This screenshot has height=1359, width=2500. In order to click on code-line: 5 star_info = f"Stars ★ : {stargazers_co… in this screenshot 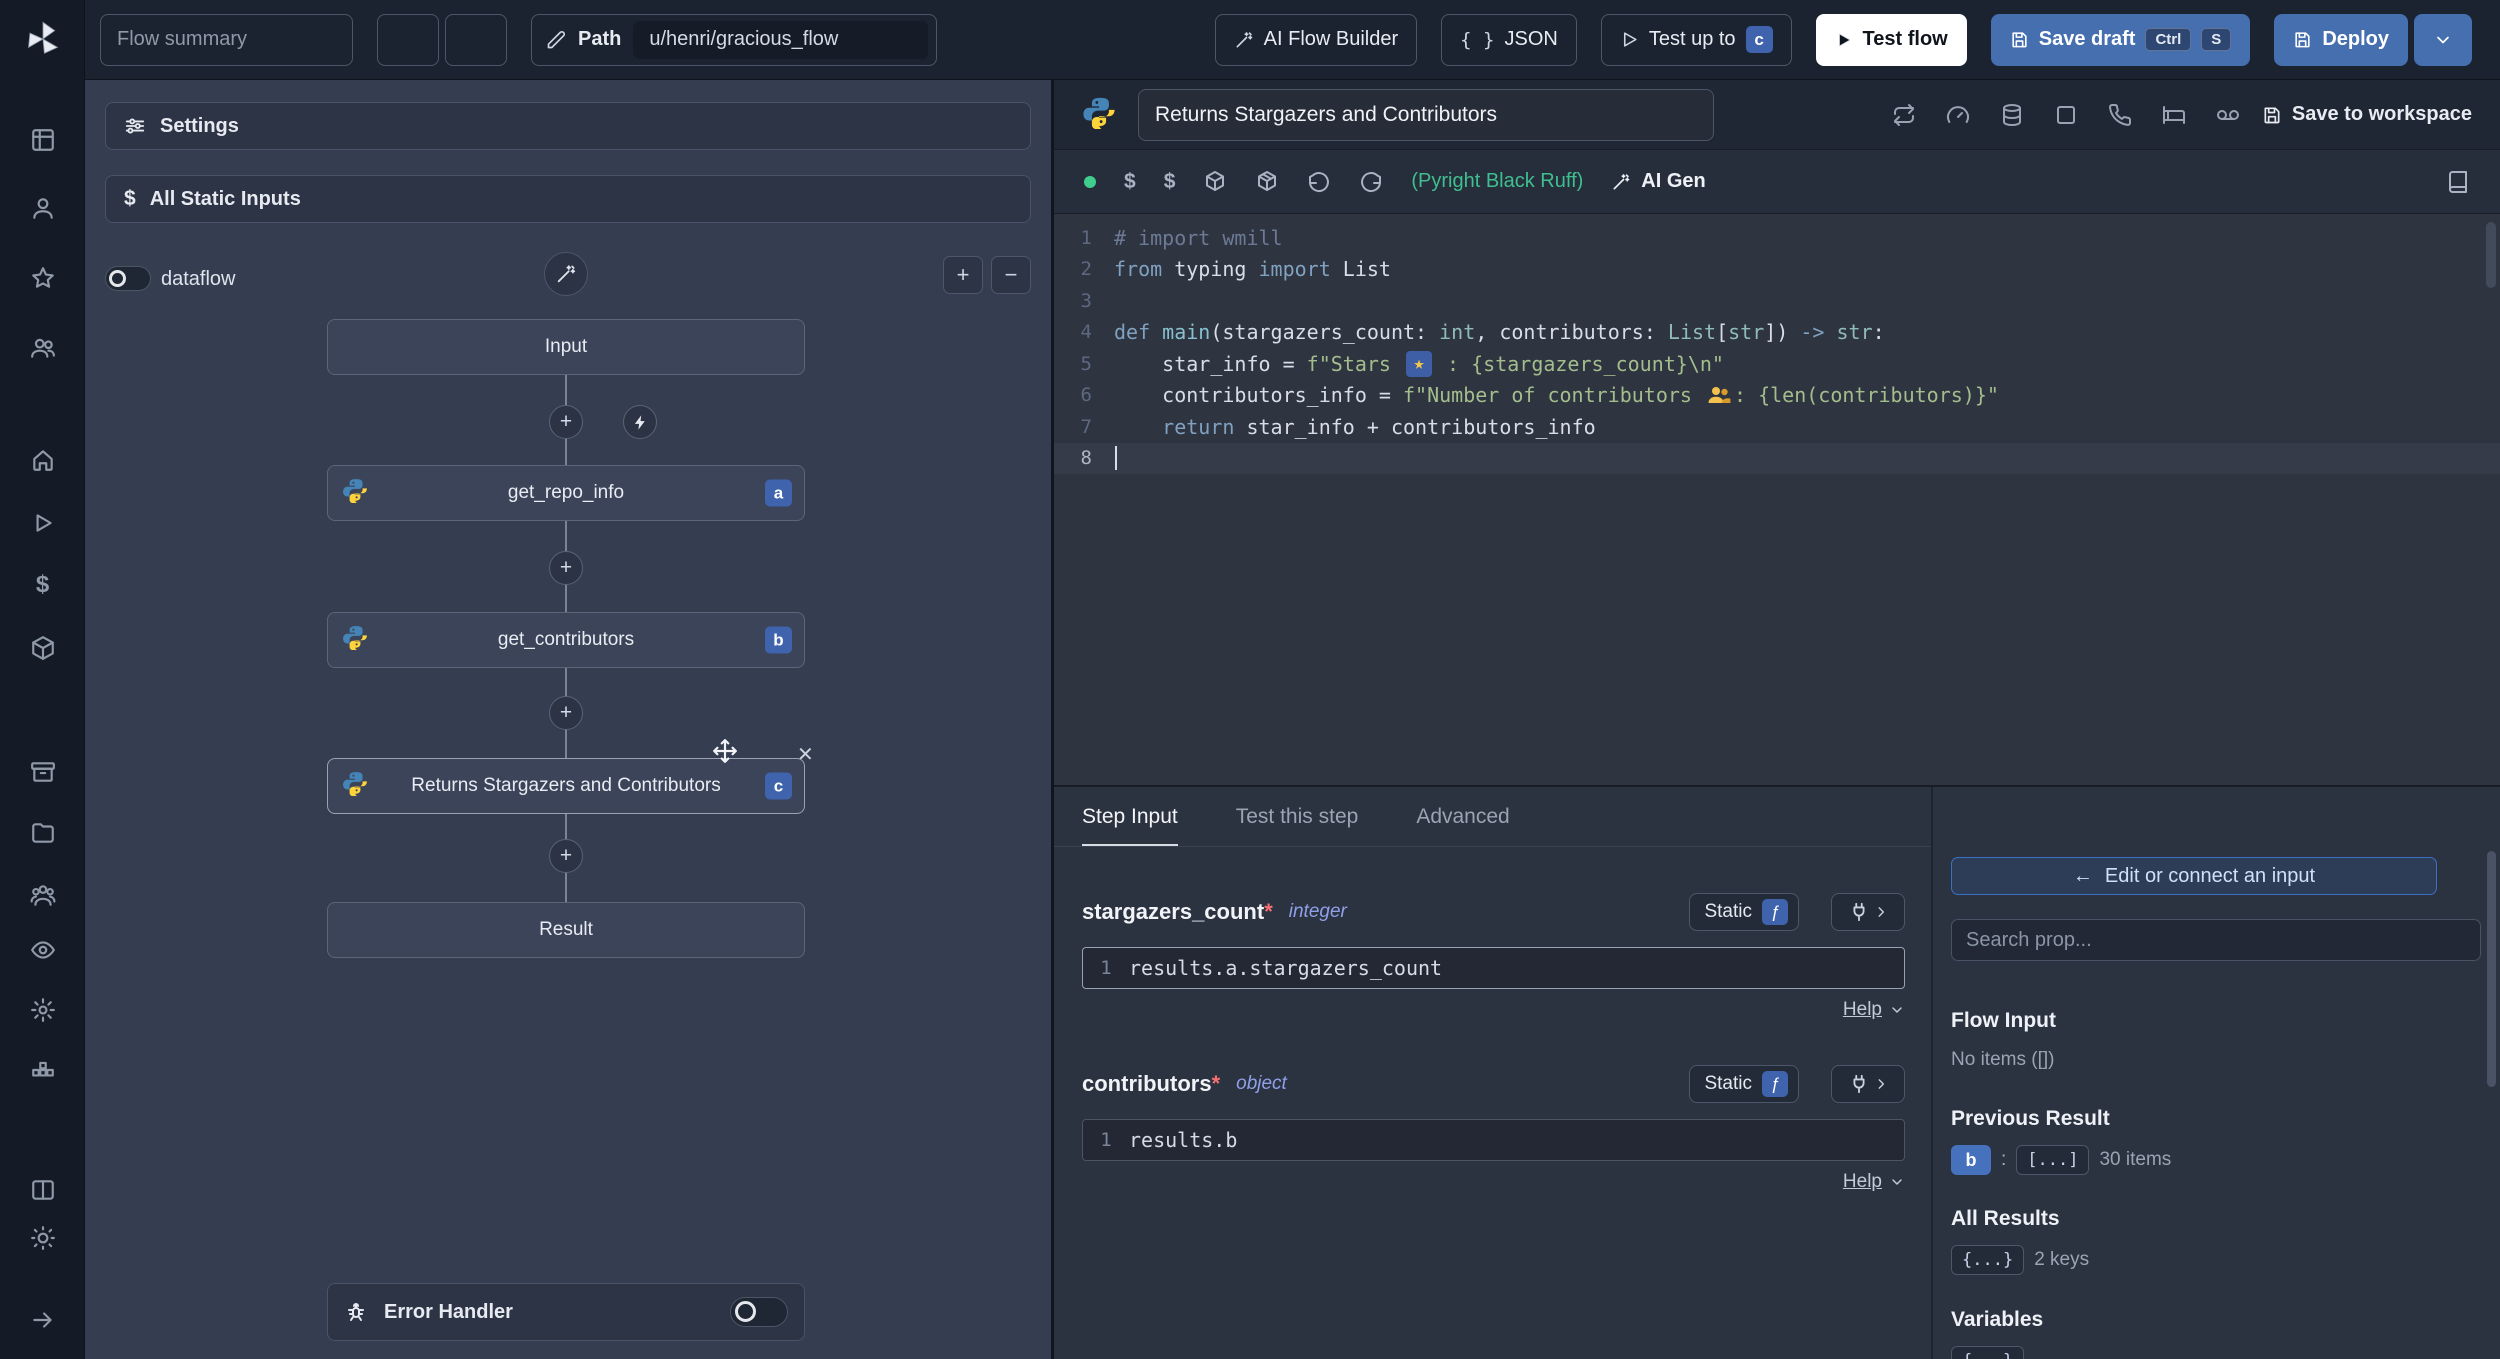, I will do `click(1777, 364)`.